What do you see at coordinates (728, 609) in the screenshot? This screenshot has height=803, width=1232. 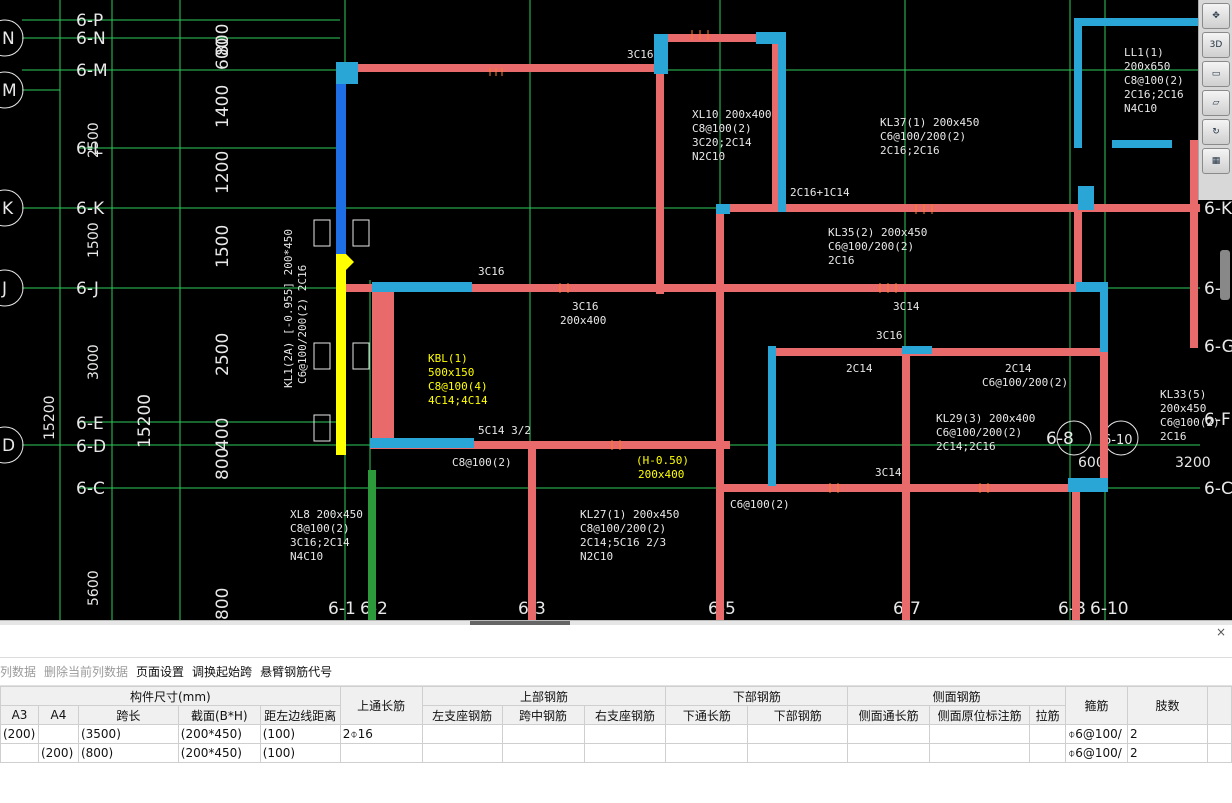 I see `bottom-axis-labels: 6-1 6-2 6-3 6-5 6-7 6-8 6-10` at bounding box center [728, 609].